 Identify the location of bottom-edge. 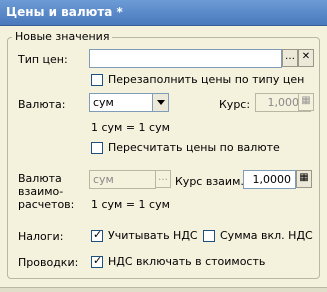
(163, 289).